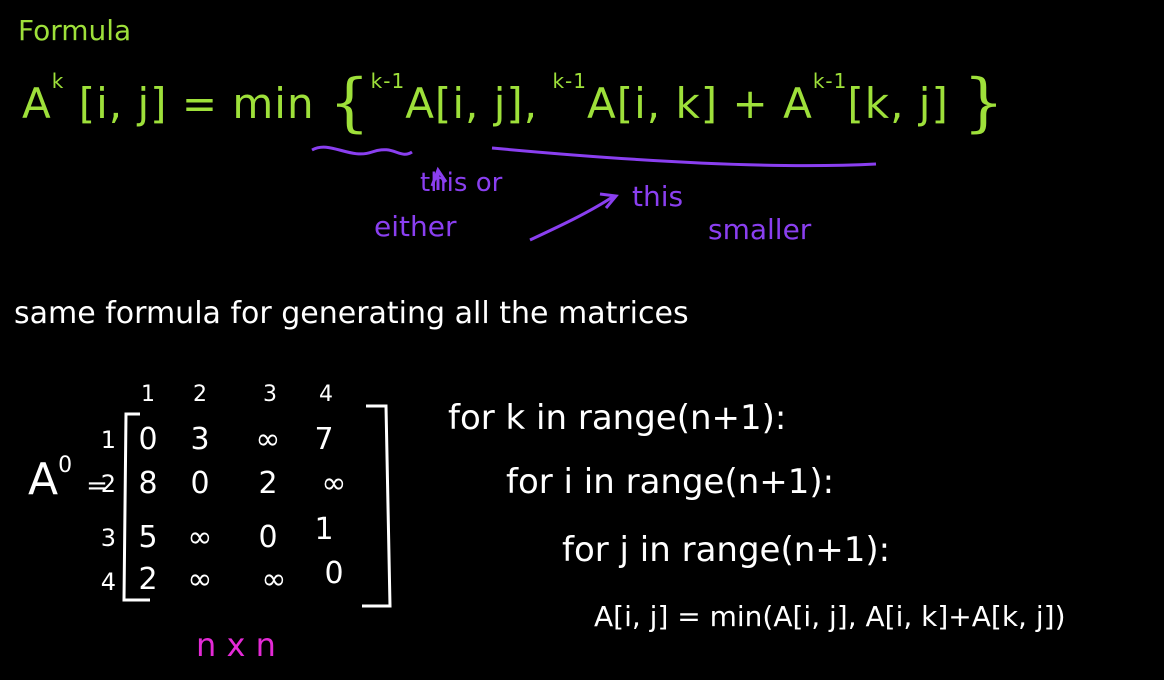 Image resolution: width=1164 pixels, height=680 pixels. Describe the element at coordinates (257, 506) in the screenshot. I see `matrix-brackets` at that location.